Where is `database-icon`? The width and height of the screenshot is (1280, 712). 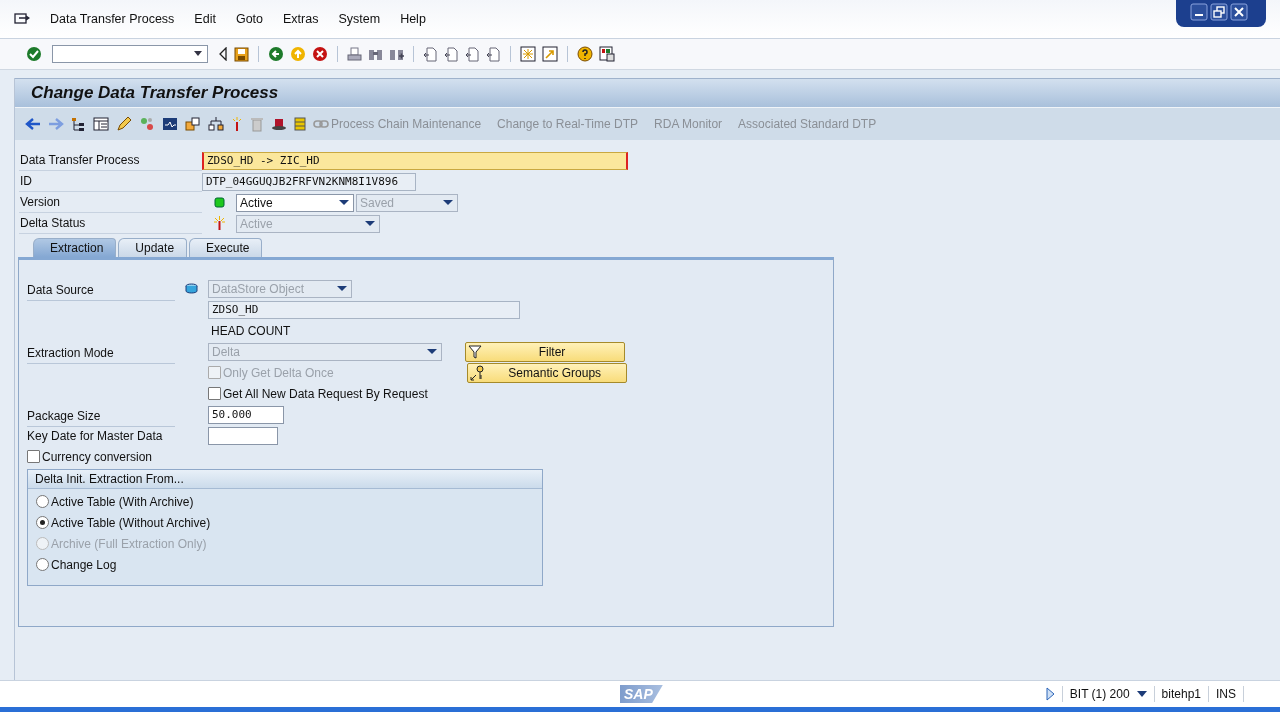 database-icon is located at coordinates (300, 124).